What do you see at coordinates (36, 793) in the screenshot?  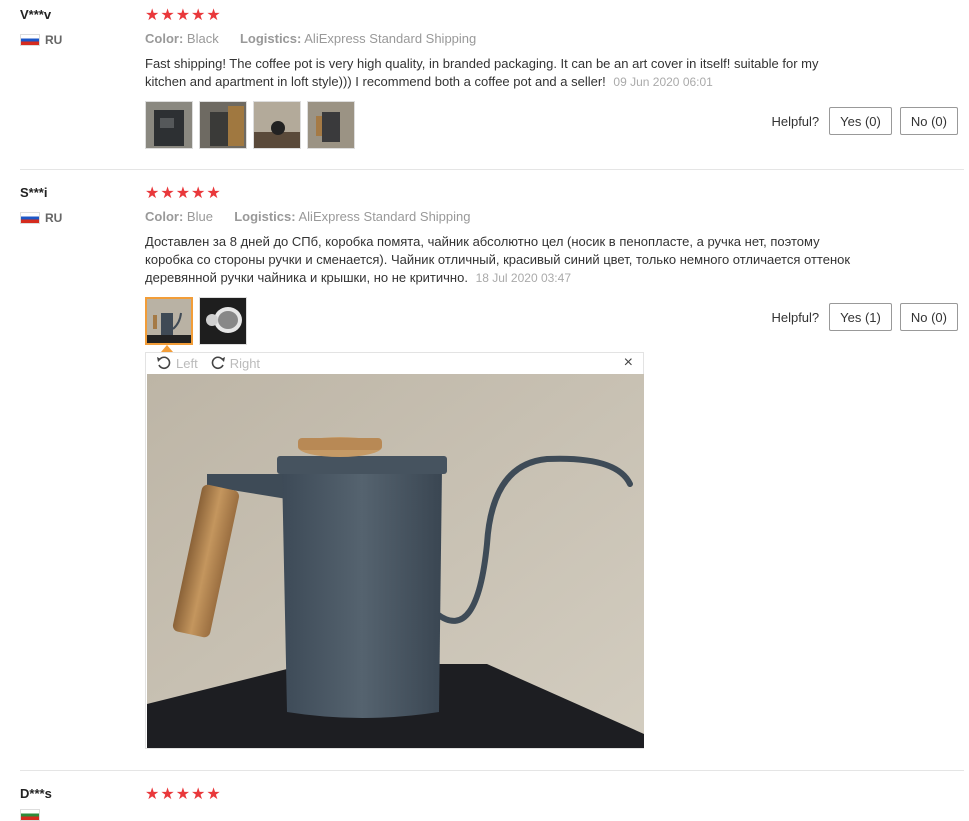 I see `reviewer-name: D***s` at bounding box center [36, 793].